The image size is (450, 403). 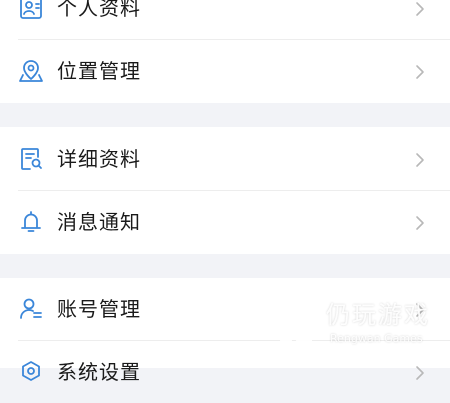 What do you see at coordinates (99, 372) in the screenshot?
I see `menu-item-label: 系统设置` at bounding box center [99, 372].